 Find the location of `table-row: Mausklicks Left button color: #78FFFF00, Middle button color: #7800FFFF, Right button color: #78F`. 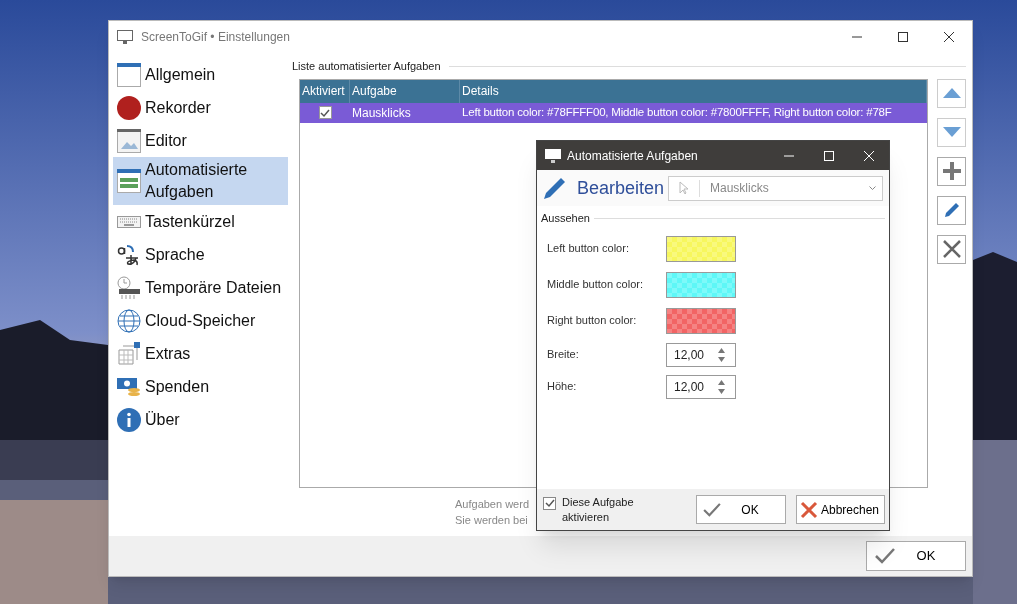

table-row: Mausklicks Left button color: #78FFFF00, Middle button color: #7800FFFF, Right button color: #78F is located at coordinates (613, 112).